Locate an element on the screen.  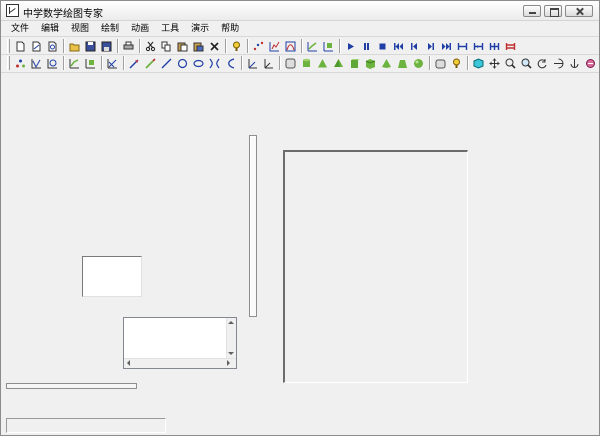
axis-xy-button is located at coordinates (252, 63).